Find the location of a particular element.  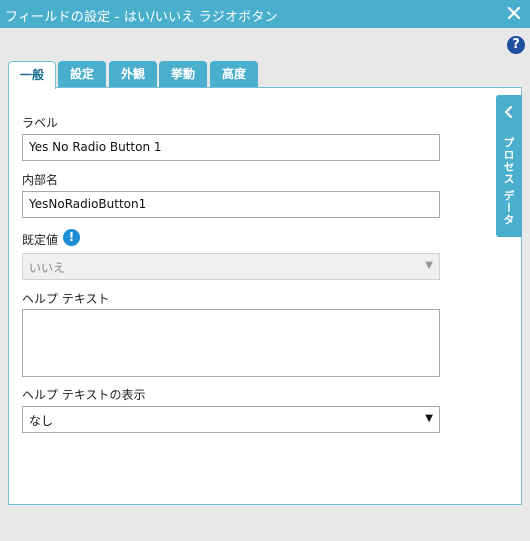

process-data-label: プロセス データ is located at coordinates (508, 181).